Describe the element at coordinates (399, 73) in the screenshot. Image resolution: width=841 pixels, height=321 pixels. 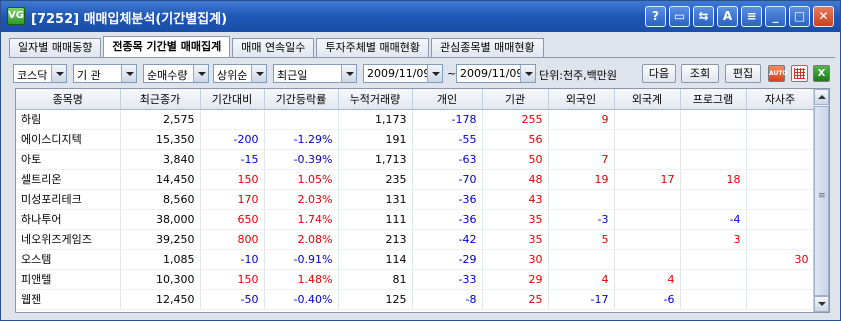
I see `date-from-value: 2009/11/09` at that location.